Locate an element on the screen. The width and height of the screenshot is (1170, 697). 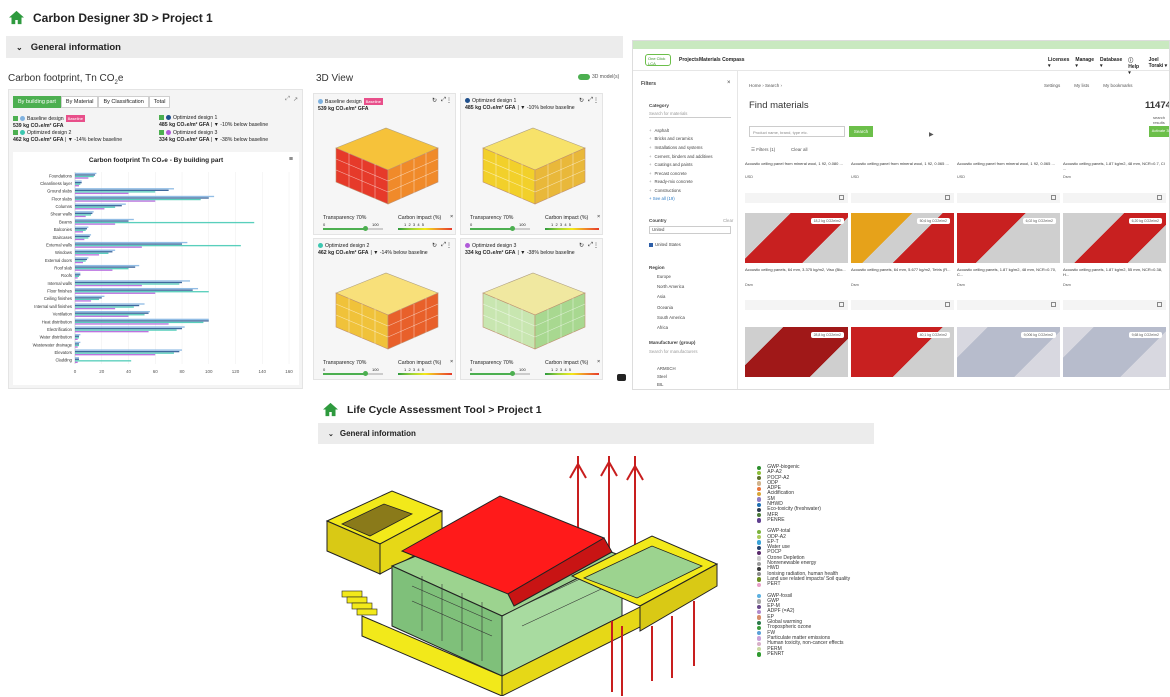
region-item: Oceania is located at coordinates (667, 310).